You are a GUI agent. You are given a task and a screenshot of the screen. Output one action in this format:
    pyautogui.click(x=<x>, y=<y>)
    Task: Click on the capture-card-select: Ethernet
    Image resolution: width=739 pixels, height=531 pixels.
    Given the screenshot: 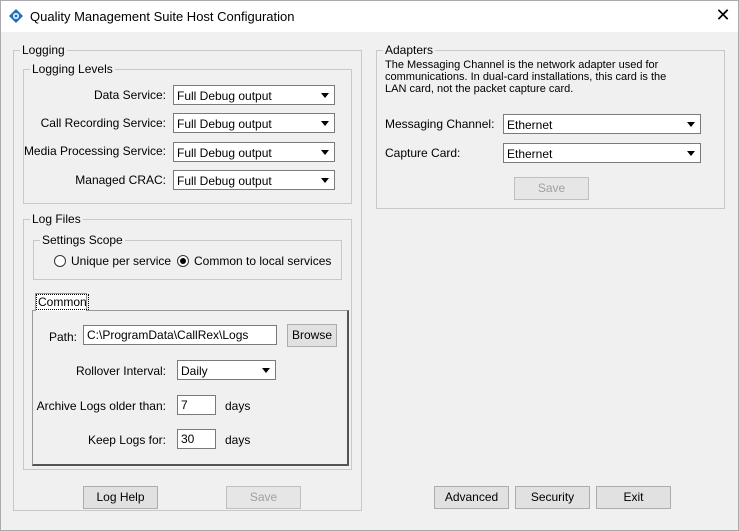 What is the action you would take?
    pyautogui.click(x=602, y=153)
    